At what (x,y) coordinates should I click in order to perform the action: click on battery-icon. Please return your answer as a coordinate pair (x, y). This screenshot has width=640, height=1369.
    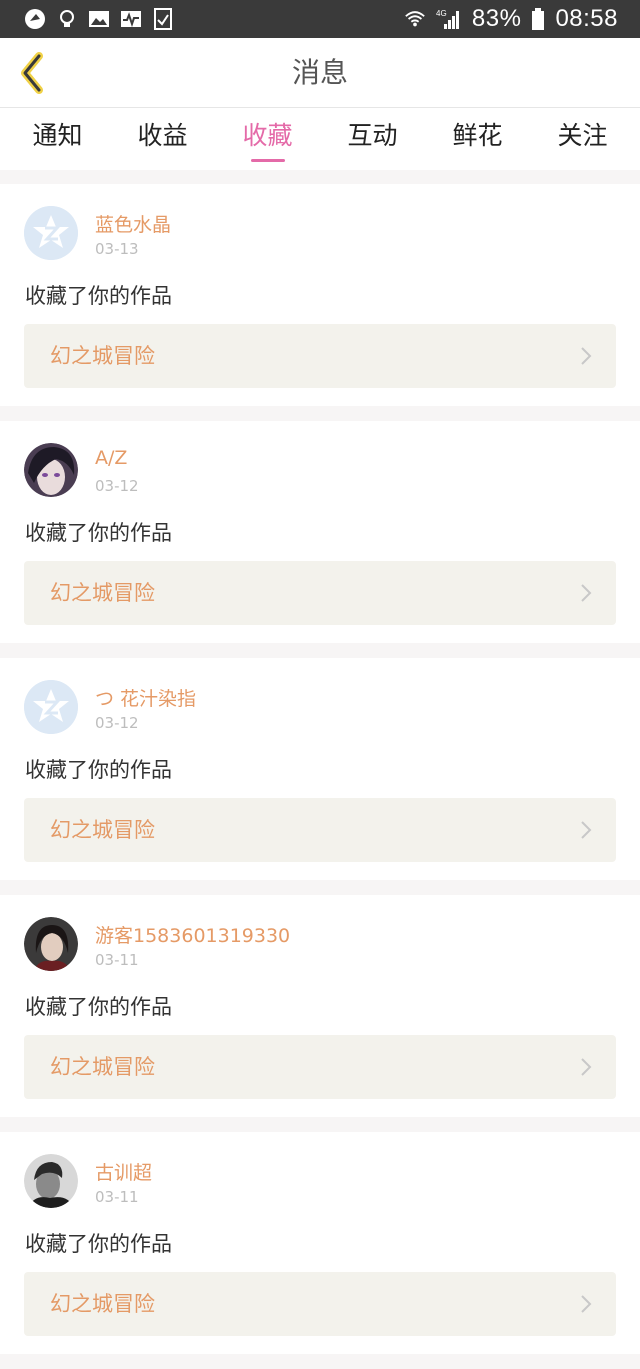
    Looking at the image, I should click on (538, 19).